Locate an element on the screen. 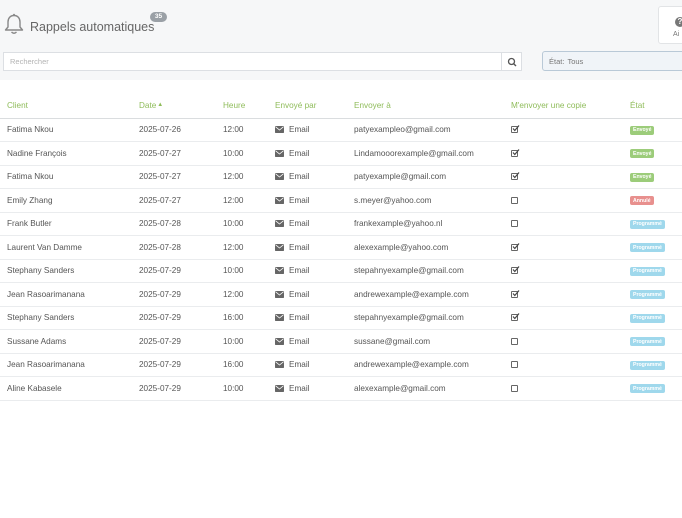  column-header-envoye-par: Envoyé par is located at coordinates (307, 106).